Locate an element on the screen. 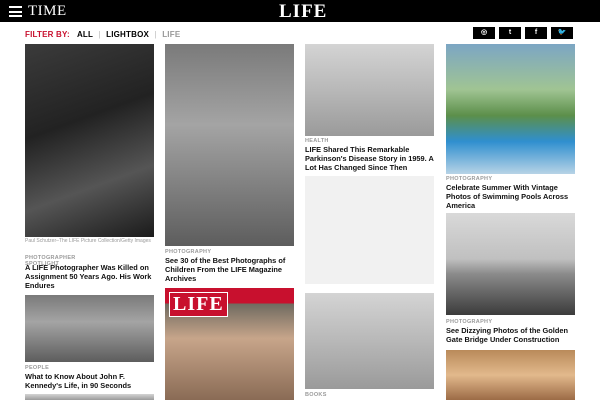 The image size is (600, 400). article-tag: HEALTH is located at coordinates (317, 141).